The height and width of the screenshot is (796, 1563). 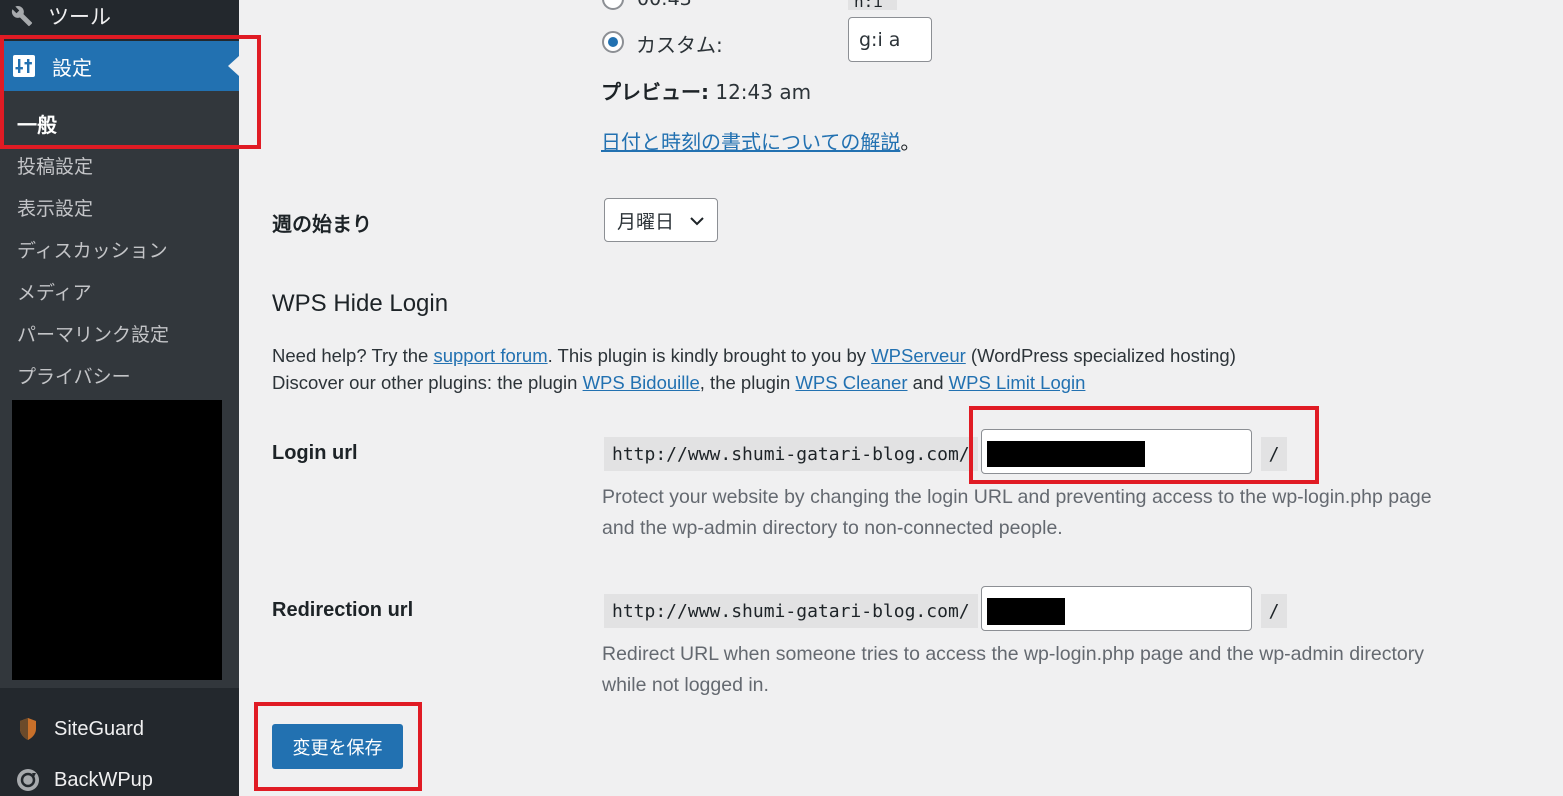 I want to click on wps-limit-login-link: WPS Limit Login, so click(x=1017, y=382).